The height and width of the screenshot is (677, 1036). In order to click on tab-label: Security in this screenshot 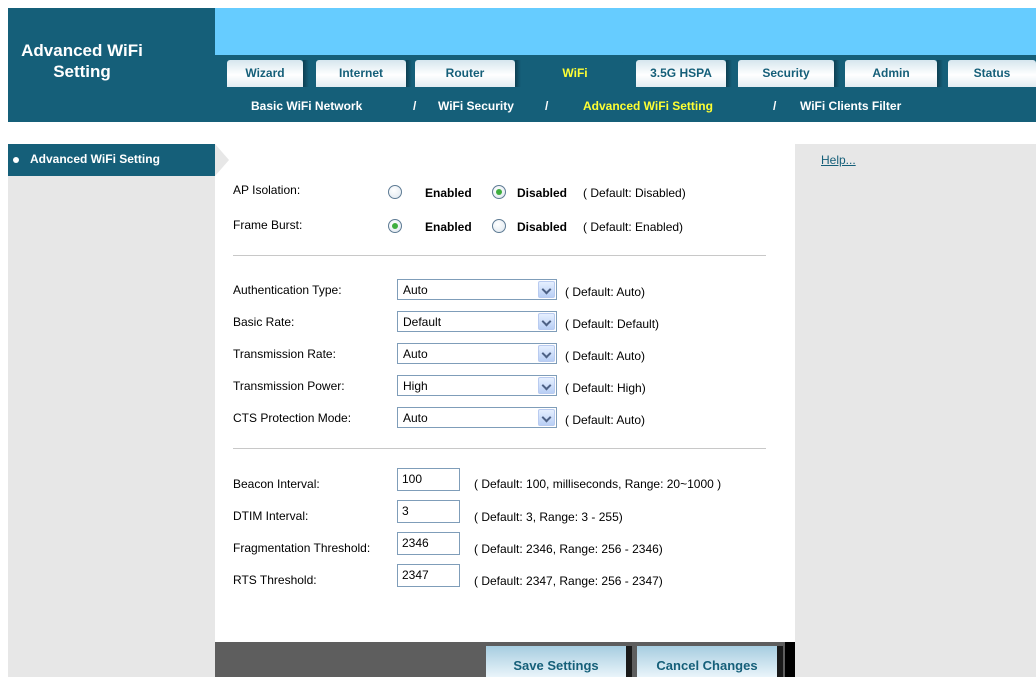, I will do `click(786, 73)`.